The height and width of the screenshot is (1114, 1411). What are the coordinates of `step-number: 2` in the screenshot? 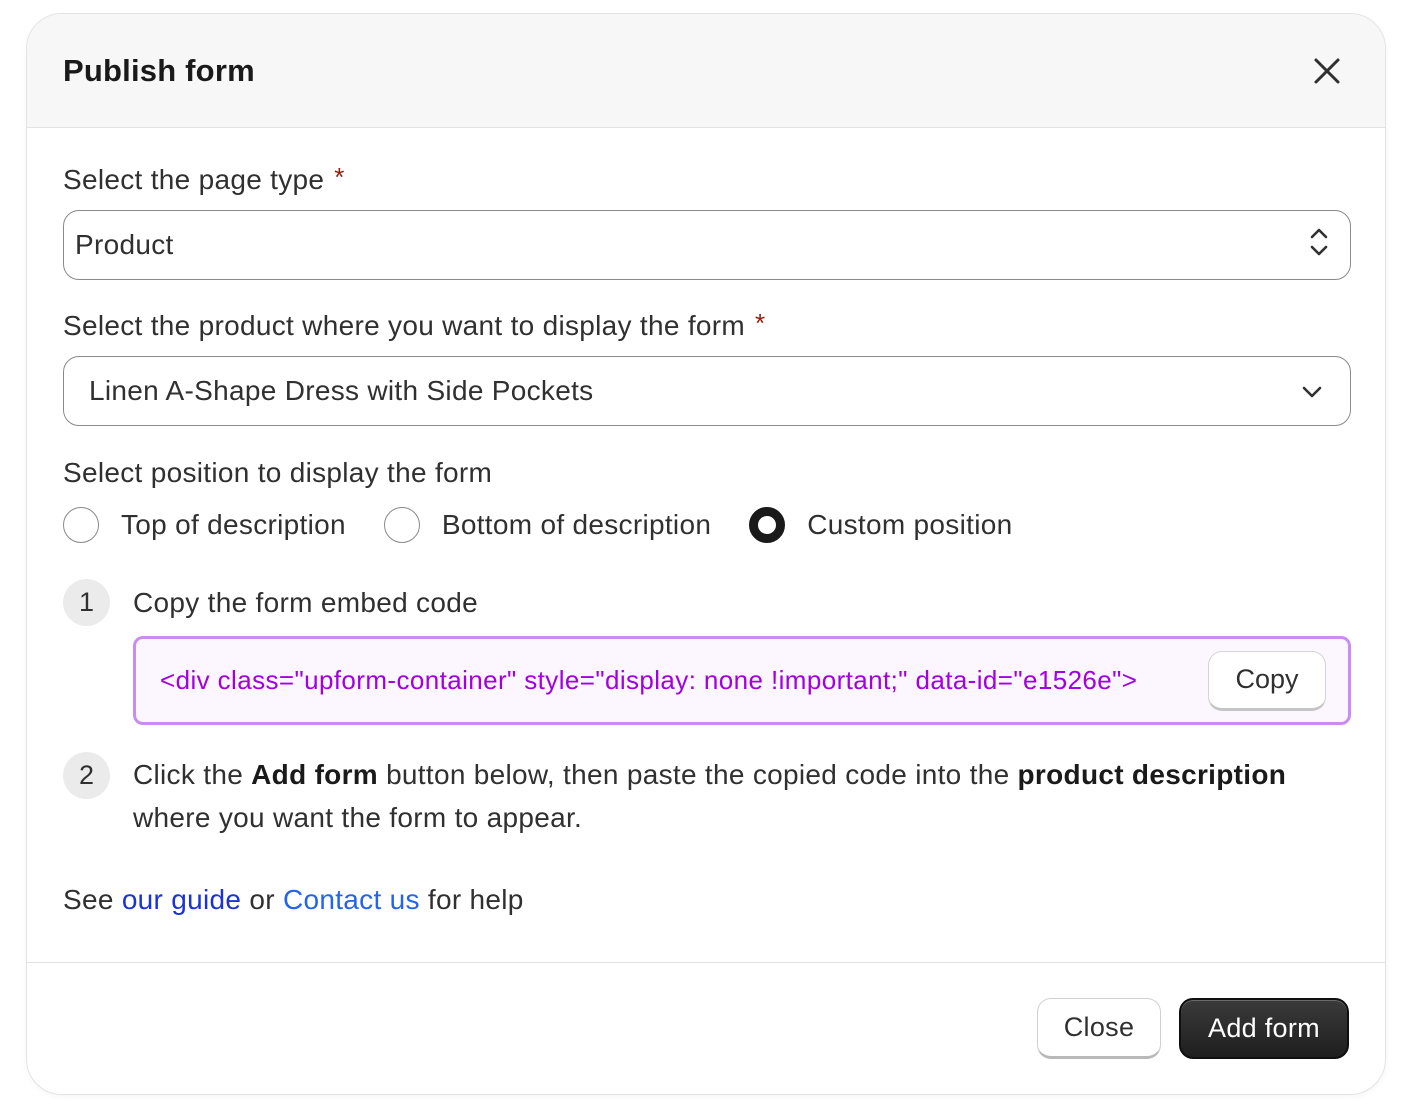 It's located at (86, 775).